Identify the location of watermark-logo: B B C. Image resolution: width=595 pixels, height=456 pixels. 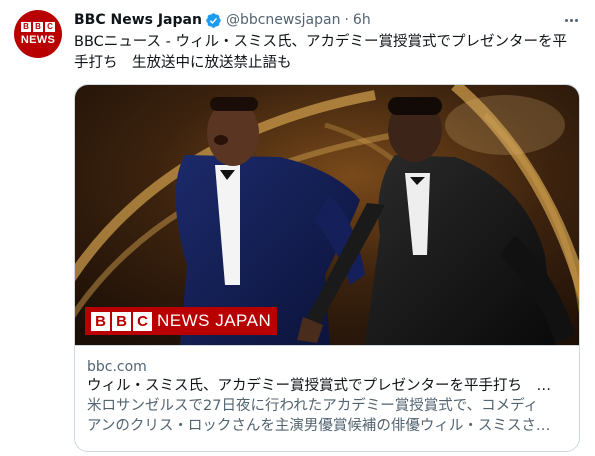
(121, 321).